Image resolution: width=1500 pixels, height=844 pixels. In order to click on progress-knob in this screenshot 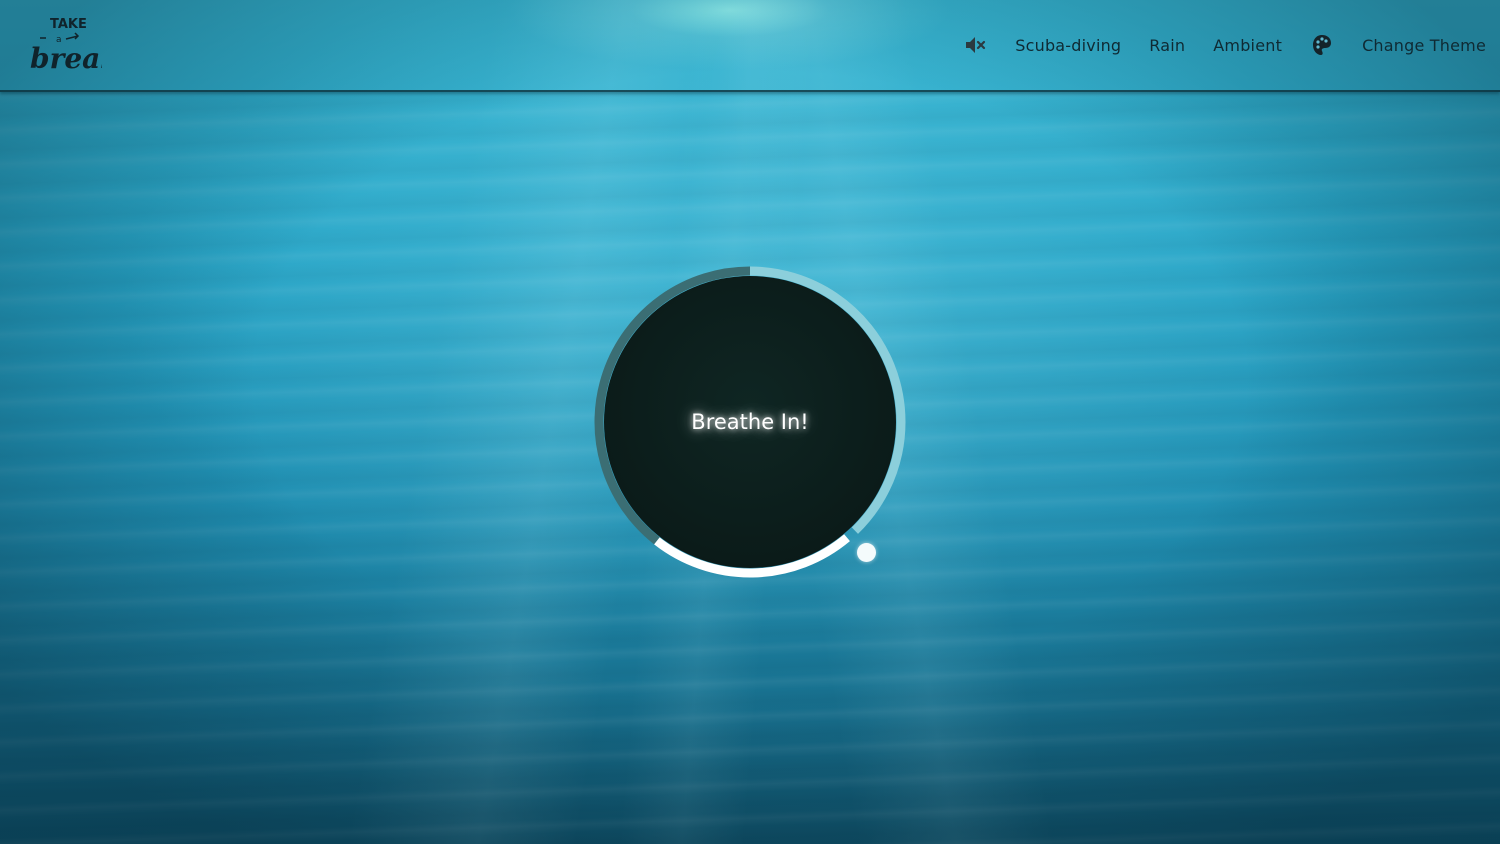, I will do `click(866, 552)`.